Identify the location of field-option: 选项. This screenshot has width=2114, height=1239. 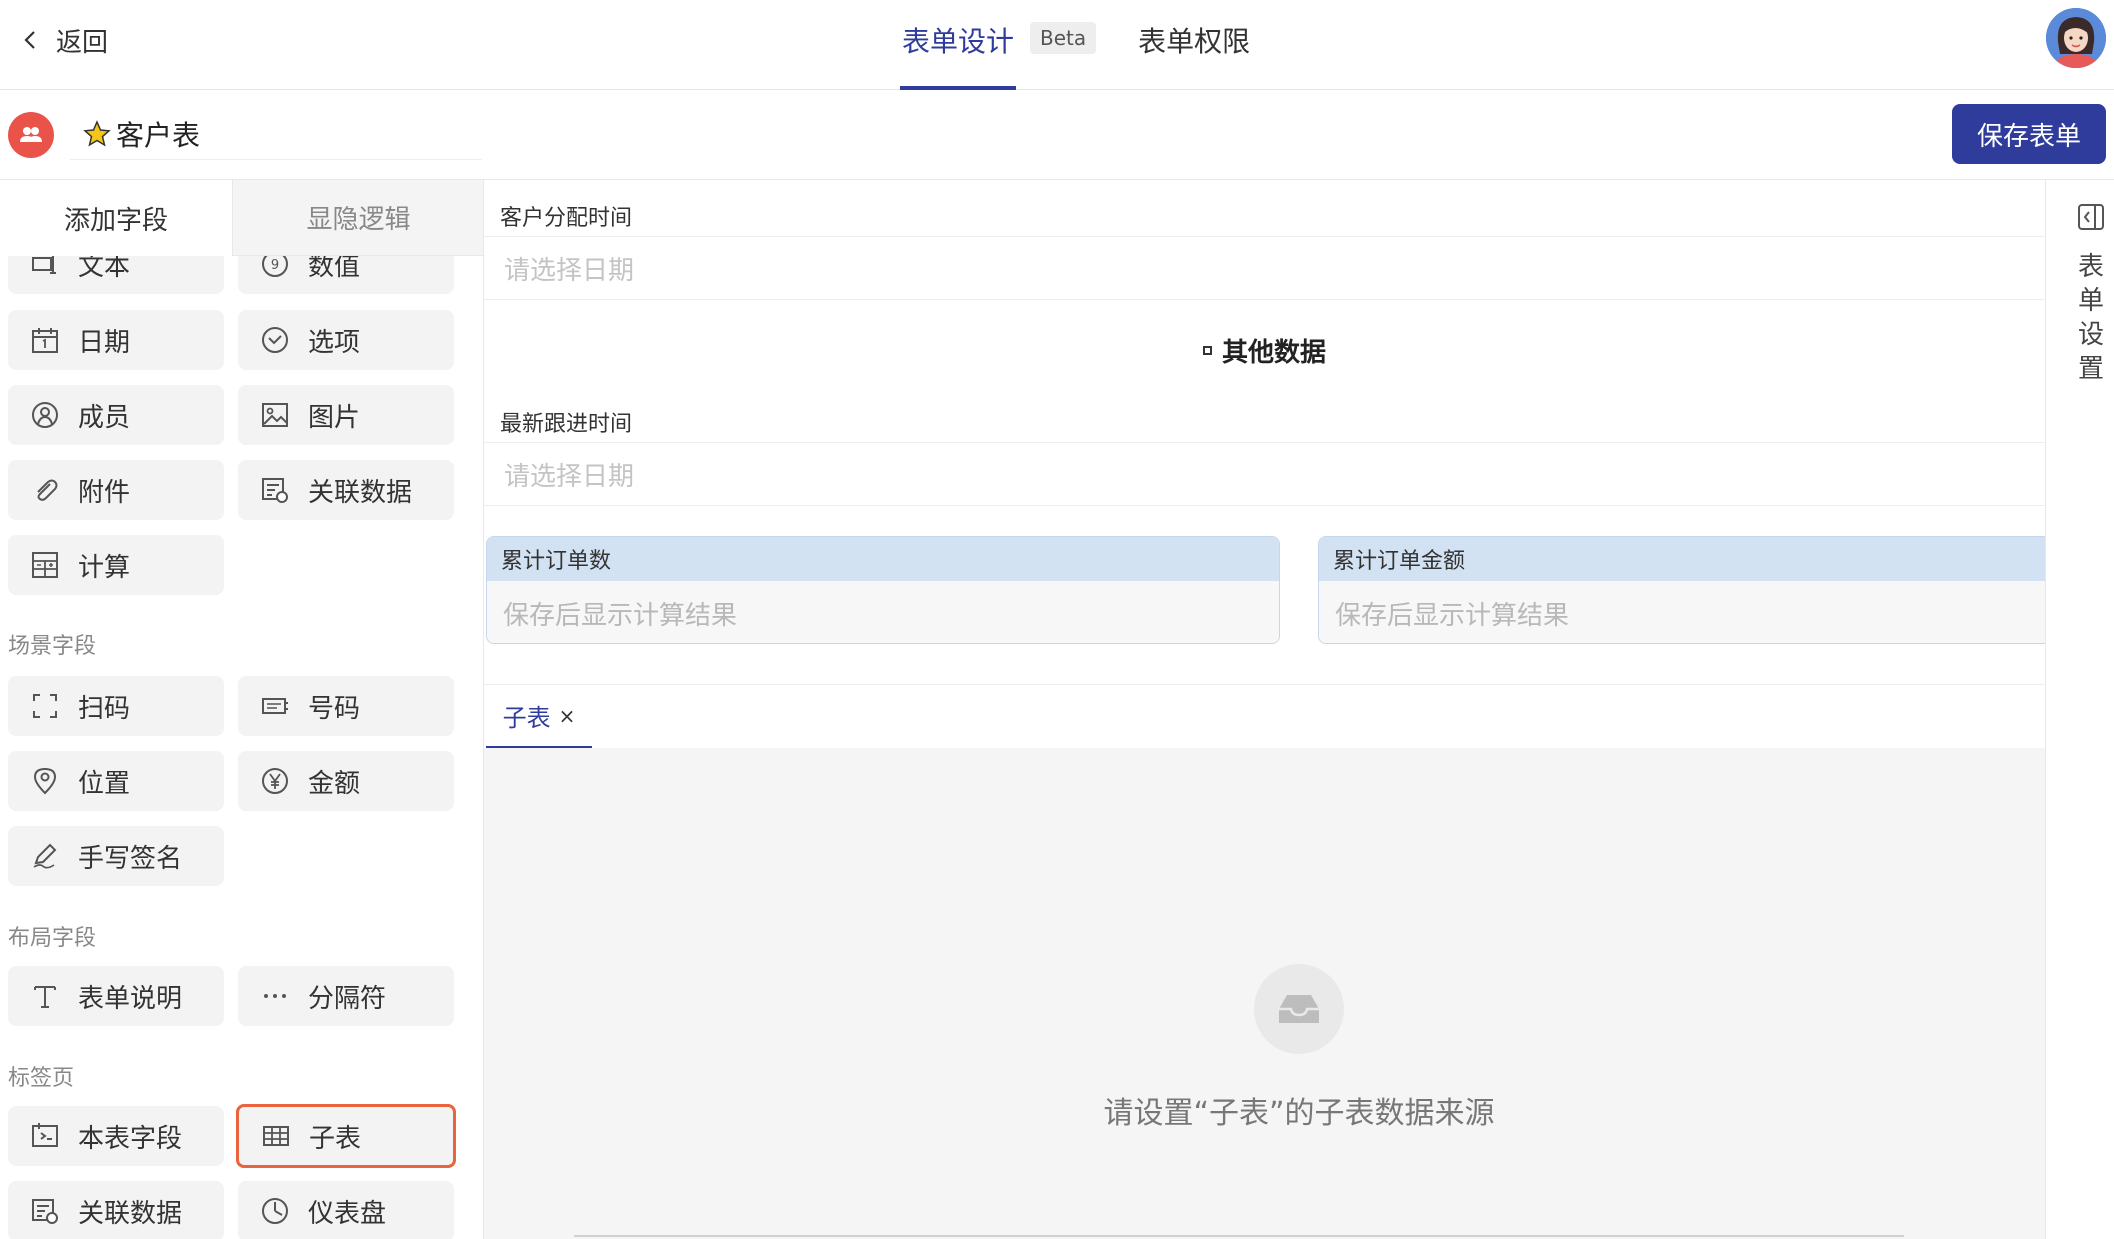
(346, 340).